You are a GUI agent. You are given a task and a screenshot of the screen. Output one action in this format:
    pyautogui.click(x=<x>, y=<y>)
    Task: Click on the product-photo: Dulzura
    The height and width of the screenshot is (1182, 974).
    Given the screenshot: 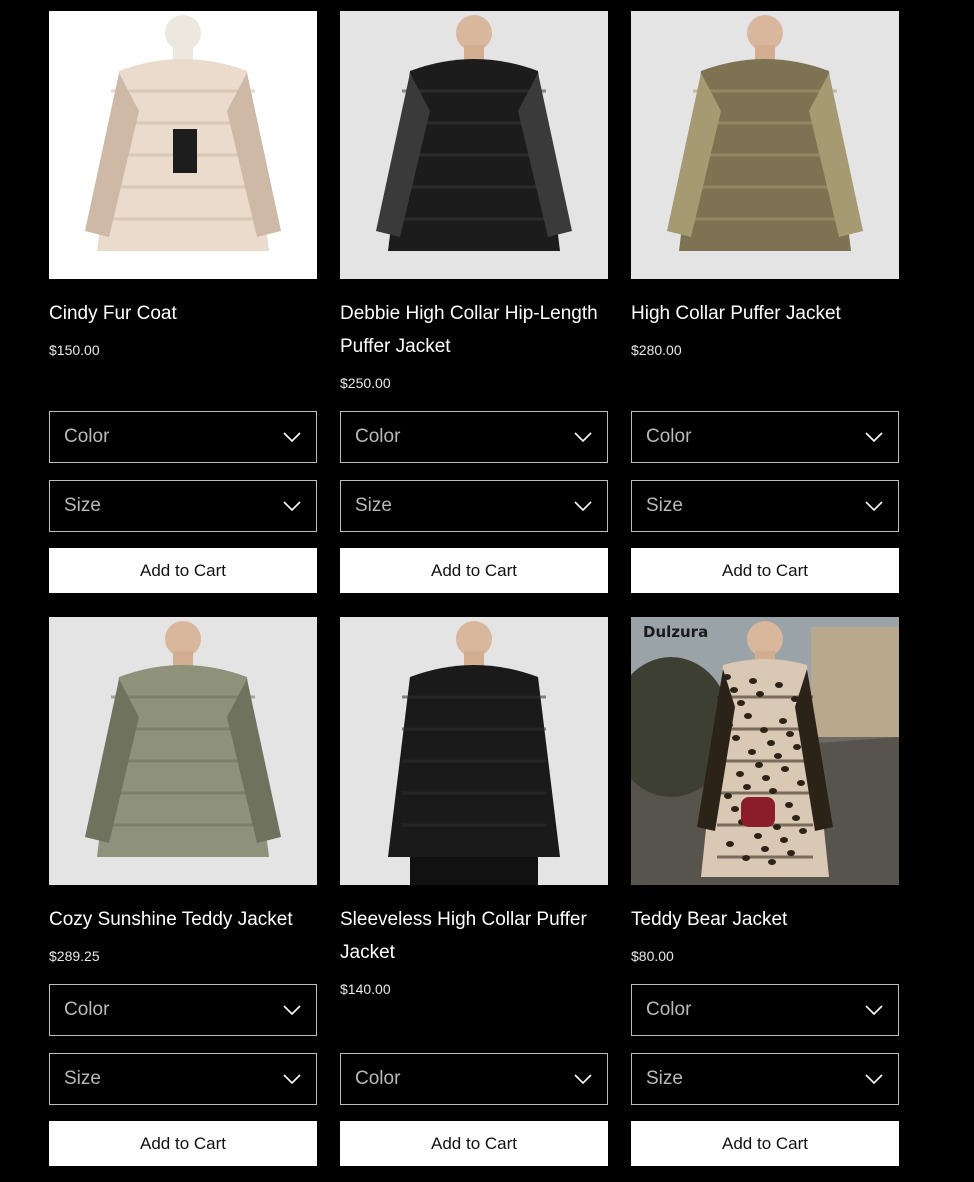 What is the action you would take?
    pyautogui.click(x=765, y=751)
    